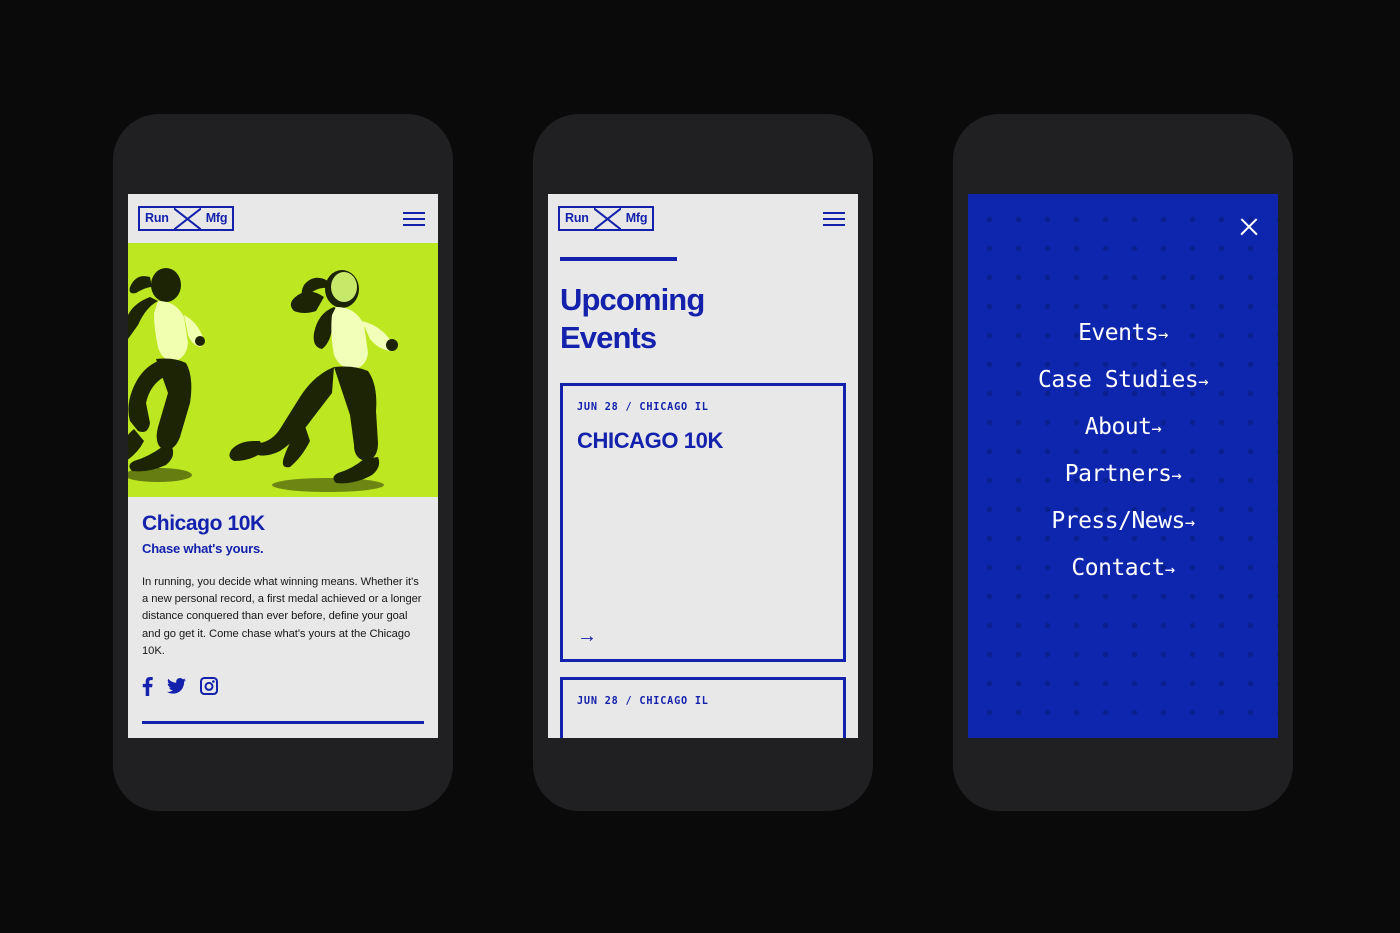 The width and height of the screenshot is (1400, 933). What do you see at coordinates (1118, 474) in the screenshot?
I see `menu-item-label: Partners` at bounding box center [1118, 474].